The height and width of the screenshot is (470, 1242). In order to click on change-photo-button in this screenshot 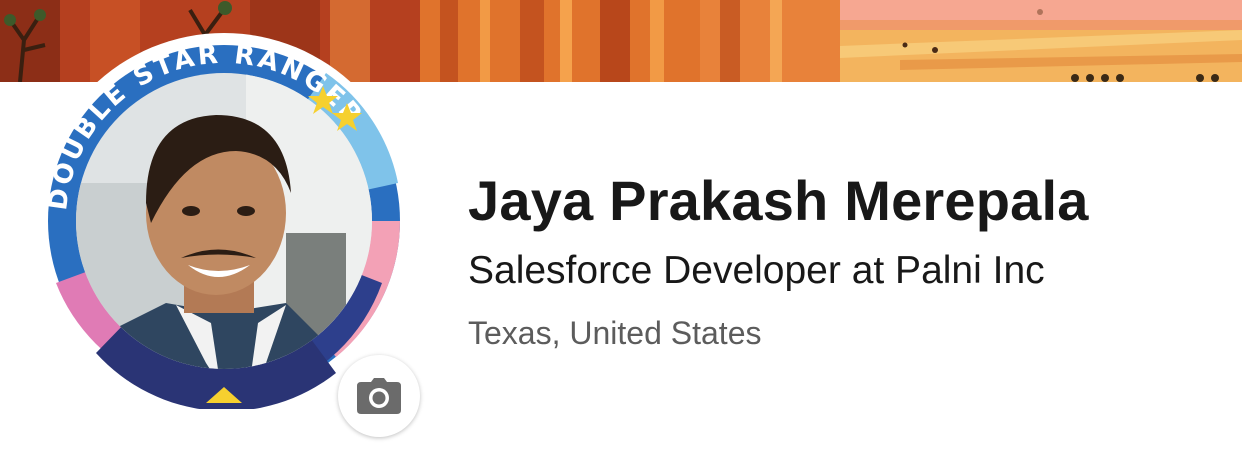, I will do `click(379, 396)`.